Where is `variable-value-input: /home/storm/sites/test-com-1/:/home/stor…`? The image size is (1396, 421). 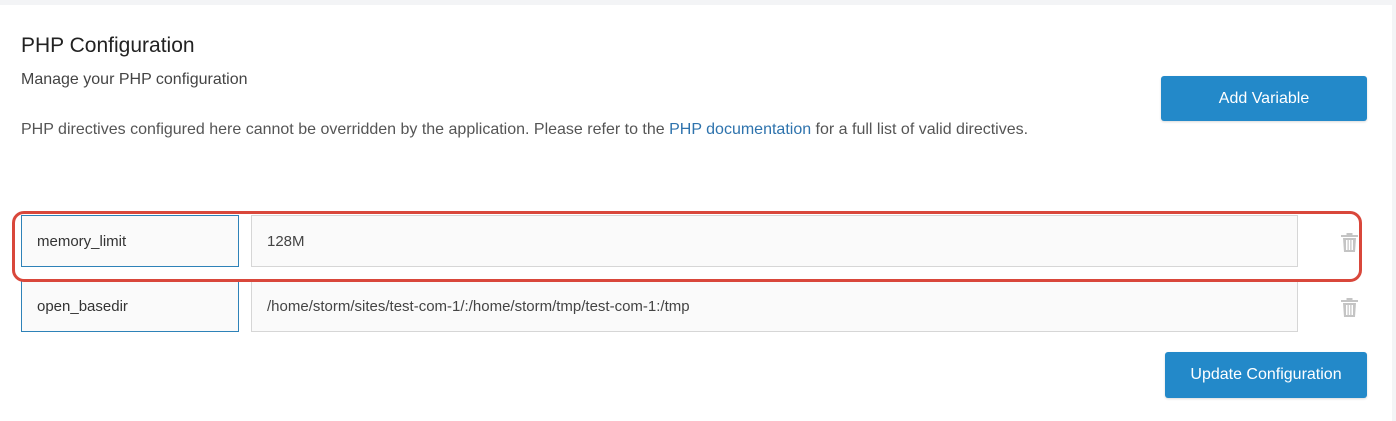
variable-value-input: /home/storm/sites/test-com-1/:/home/stor… is located at coordinates (774, 306).